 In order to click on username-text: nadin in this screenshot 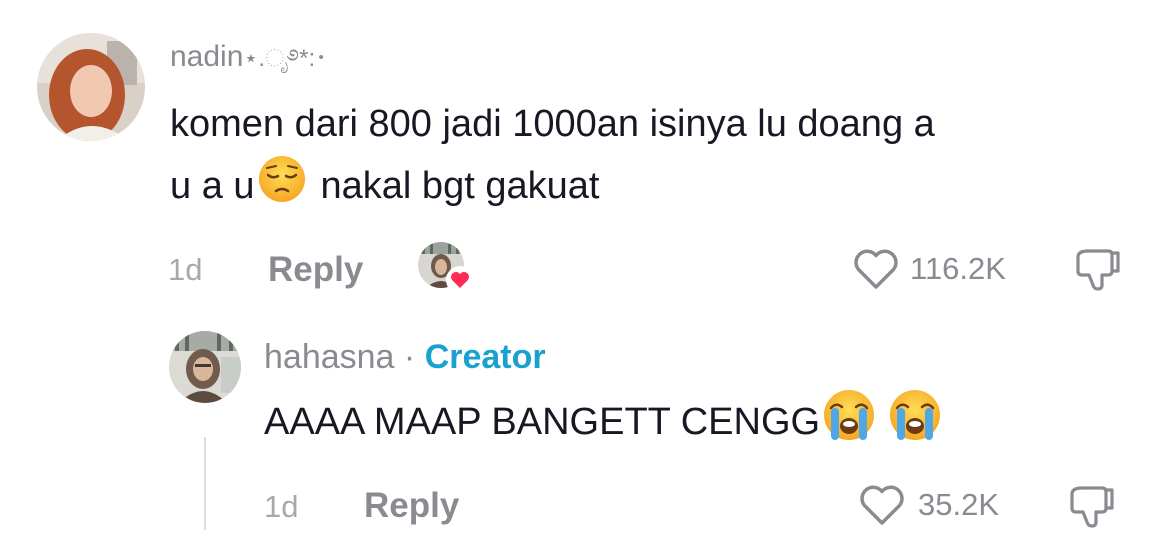, I will do `click(206, 56)`.